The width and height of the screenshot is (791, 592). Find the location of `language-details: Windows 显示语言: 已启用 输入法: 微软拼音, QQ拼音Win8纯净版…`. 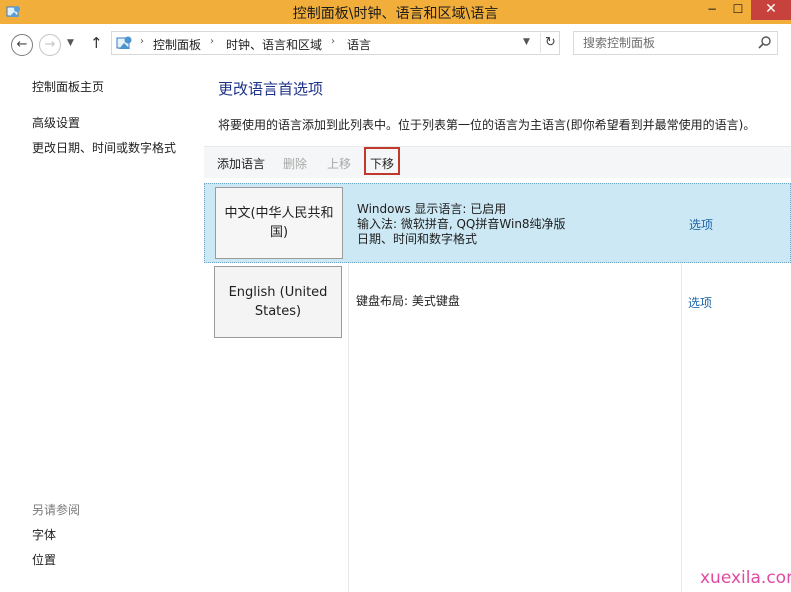

language-details: Windows 显示语言: 已启用 输入法: 微软拼音, QQ拼音Win8纯净版… is located at coordinates (461, 224).